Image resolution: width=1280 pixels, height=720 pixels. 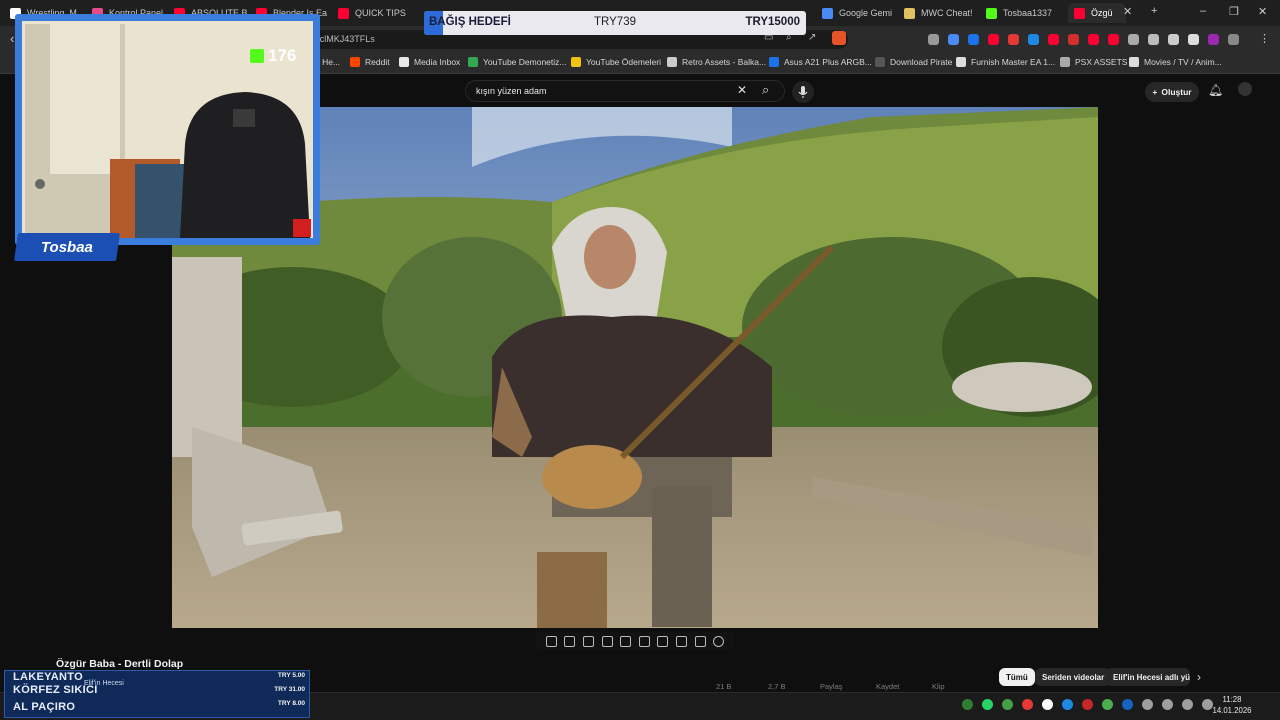 What do you see at coordinates (67, 247) in the screenshot?
I see `streamer-name-plate: Tosbaa` at bounding box center [67, 247].